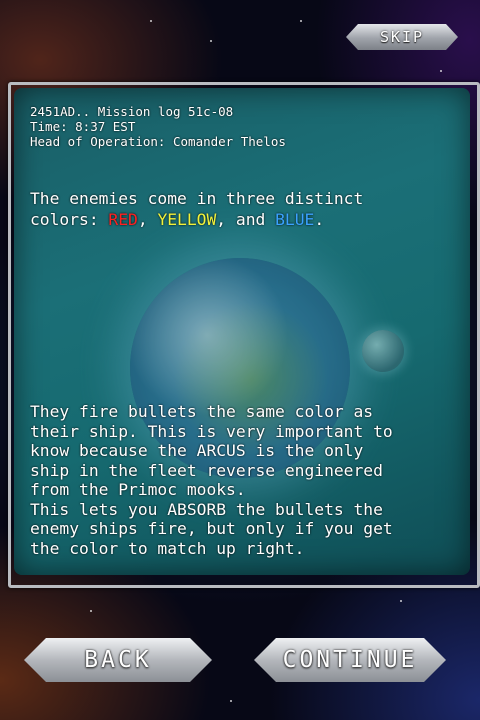 The image size is (480, 720). What do you see at coordinates (83, 126) in the screenshot?
I see `log-line-time: Time: 8:37 EST` at bounding box center [83, 126].